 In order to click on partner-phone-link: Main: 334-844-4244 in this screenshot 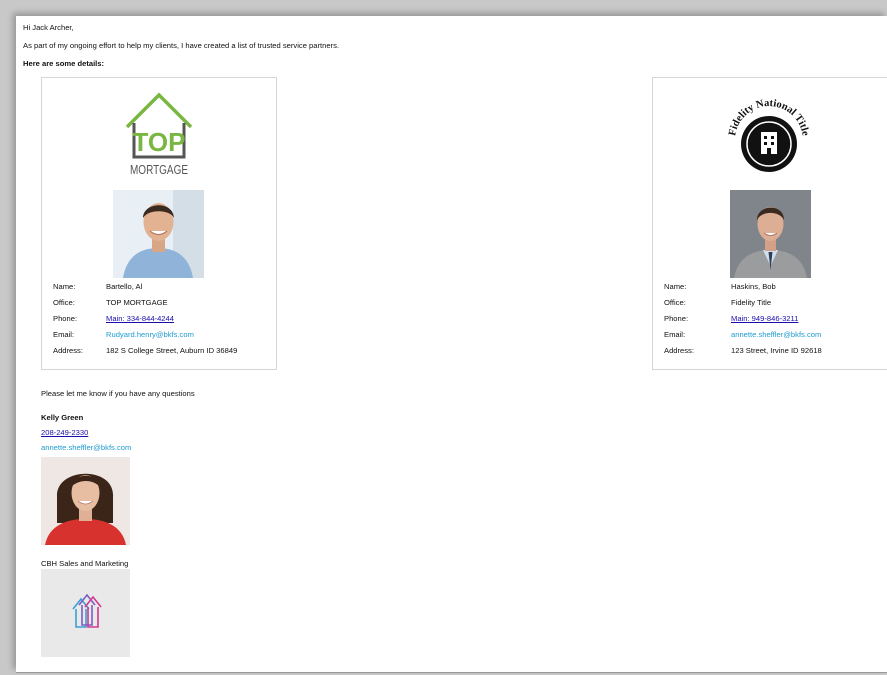, I will do `click(140, 318)`.